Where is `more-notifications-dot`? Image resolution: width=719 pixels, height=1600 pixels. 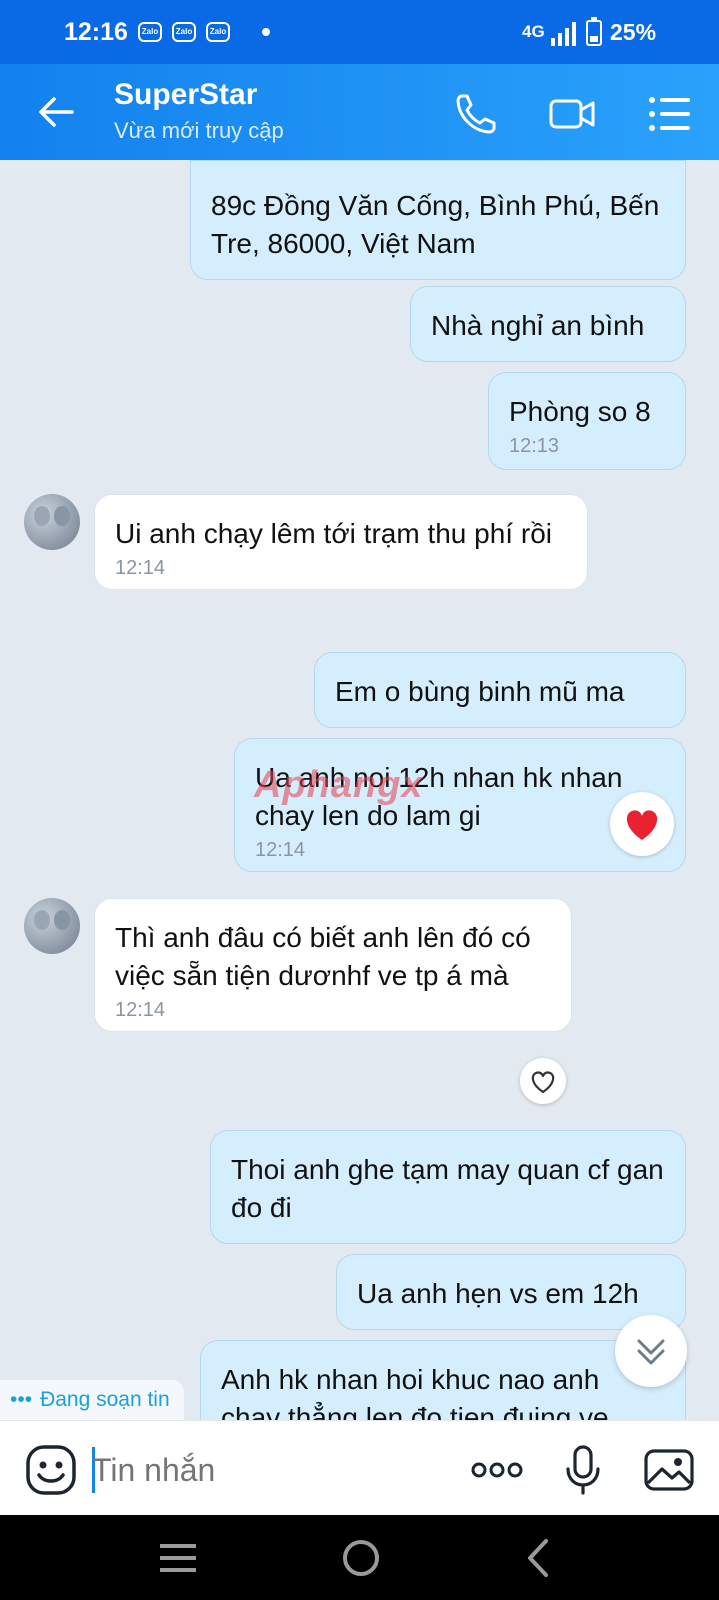
more-notifications-dot is located at coordinates (266, 32).